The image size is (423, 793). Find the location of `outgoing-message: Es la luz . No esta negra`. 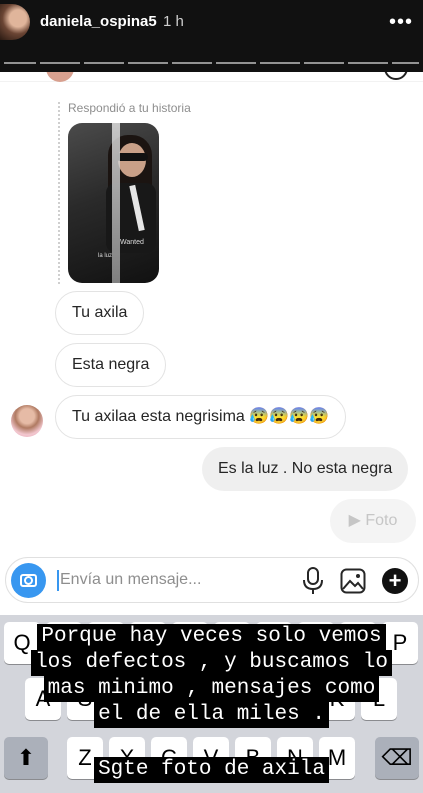

outgoing-message: Es la luz . No esta negra is located at coordinates (305, 469).